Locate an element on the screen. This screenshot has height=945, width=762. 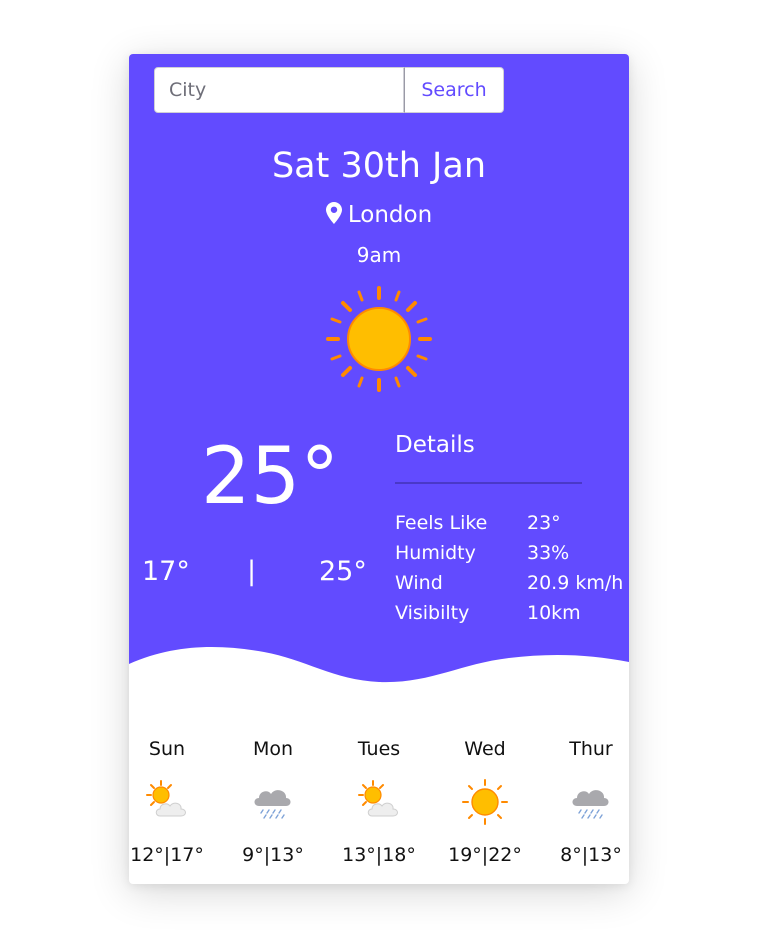
details-label: Feels Like is located at coordinates (441, 523).